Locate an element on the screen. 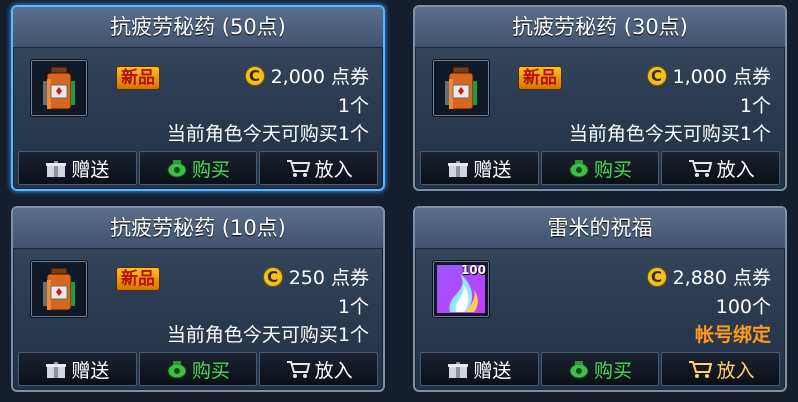 The width and height of the screenshot is (798, 402). item-icon-slot: 100 is located at coordinates (461, 289).